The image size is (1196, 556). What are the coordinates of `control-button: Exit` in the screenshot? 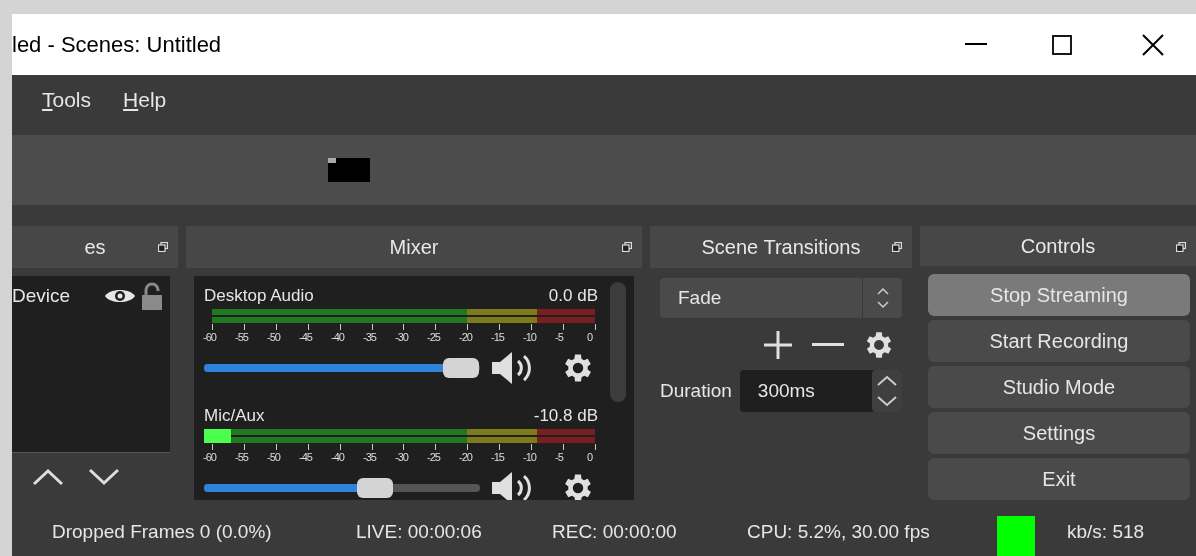 It's located at (1059, 479).